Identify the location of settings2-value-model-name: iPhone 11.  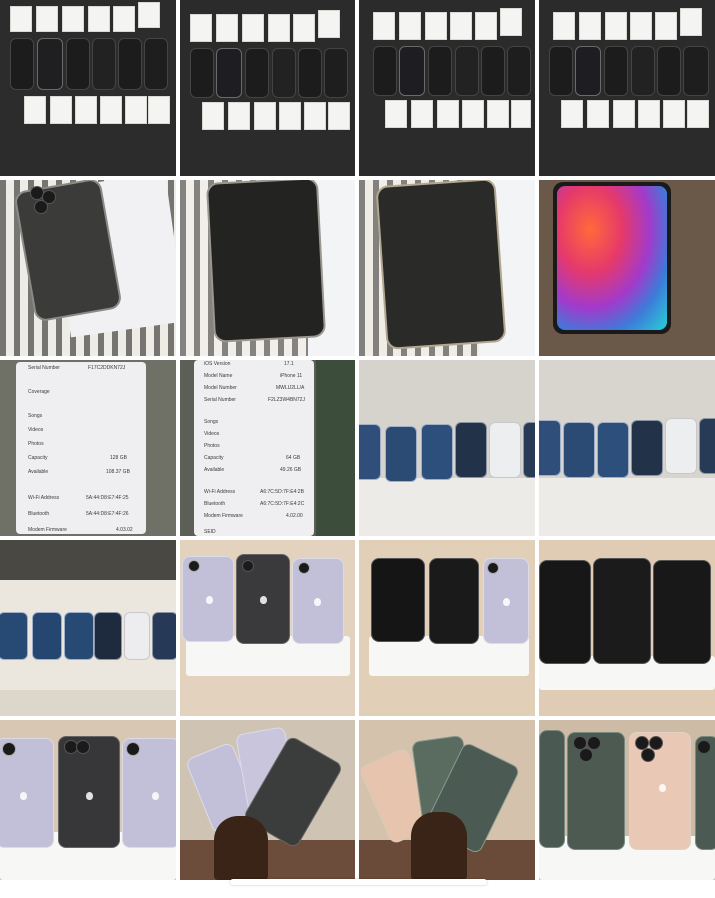
(291, 376).